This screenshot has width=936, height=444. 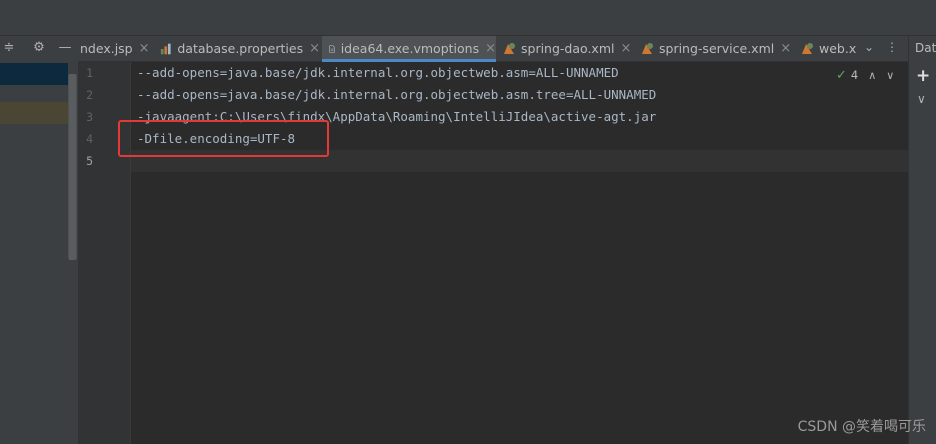 What do you see at coordinates (861, 427) in the screenshot?
I see `watermark: CSDN @笑着喝可乐` at bounding box center [861, 427].